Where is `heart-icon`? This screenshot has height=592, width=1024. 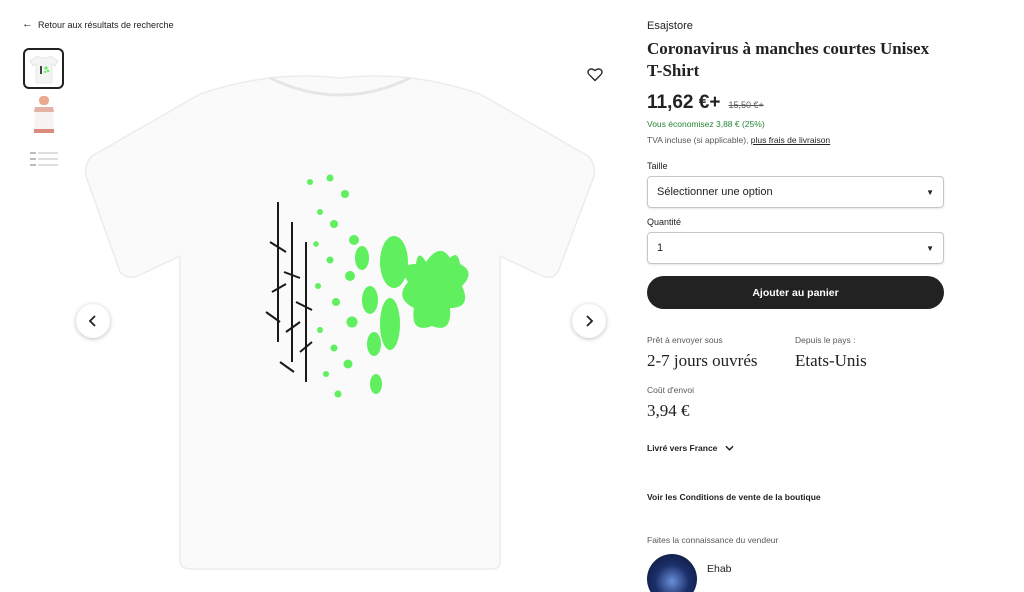 heart-icon is located at coordinates (595, 74).